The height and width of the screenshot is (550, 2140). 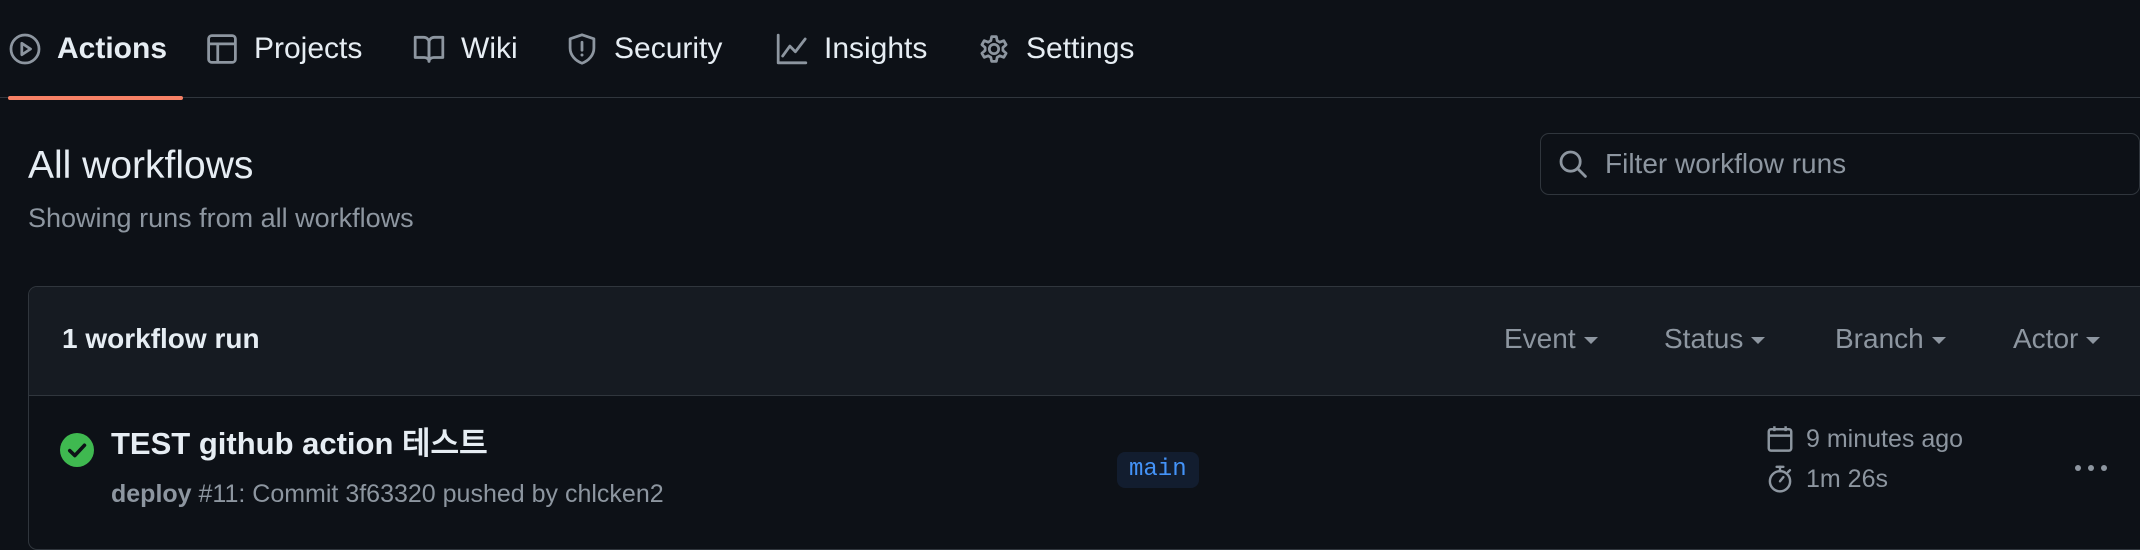 What do you see at coordinates (1080, 48) in the screenshot?
I see `tab-label: Settings` at bounding box center [1080, 48].